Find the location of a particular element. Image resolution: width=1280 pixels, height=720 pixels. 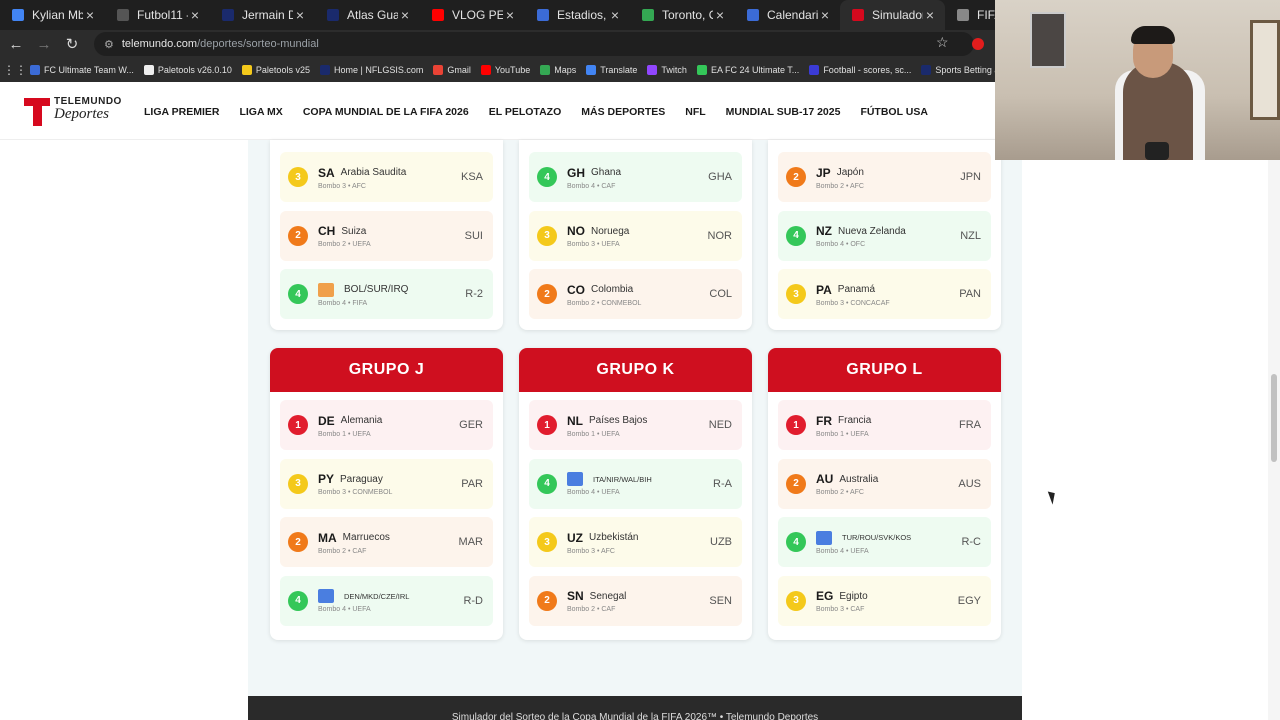

team-row: 4 TUR/ROU/SVK/KOS Bombo 4 • UEFA R-C is located at coordinates (884, 542).